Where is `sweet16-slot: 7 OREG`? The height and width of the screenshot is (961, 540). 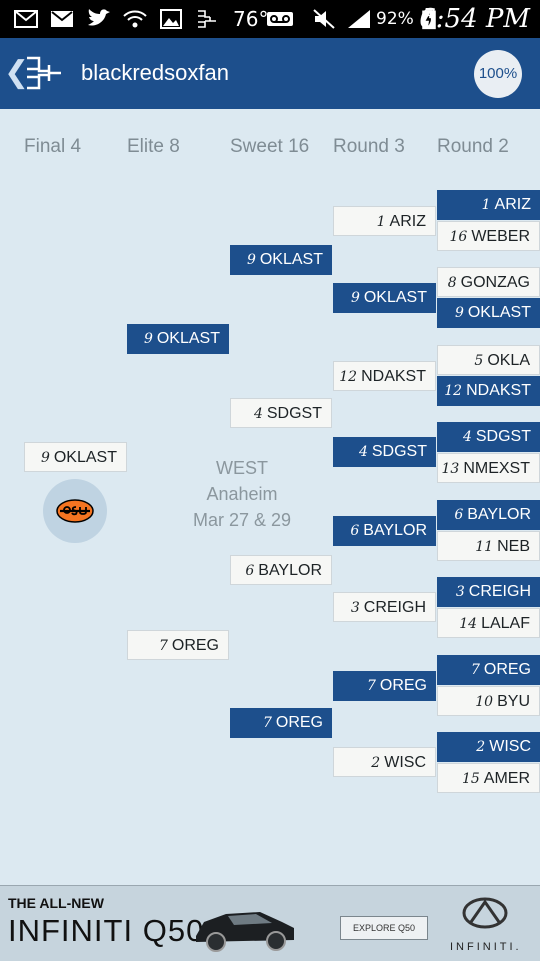 sweet16-slot: 7 OREG is located at coordinates (281, 723).